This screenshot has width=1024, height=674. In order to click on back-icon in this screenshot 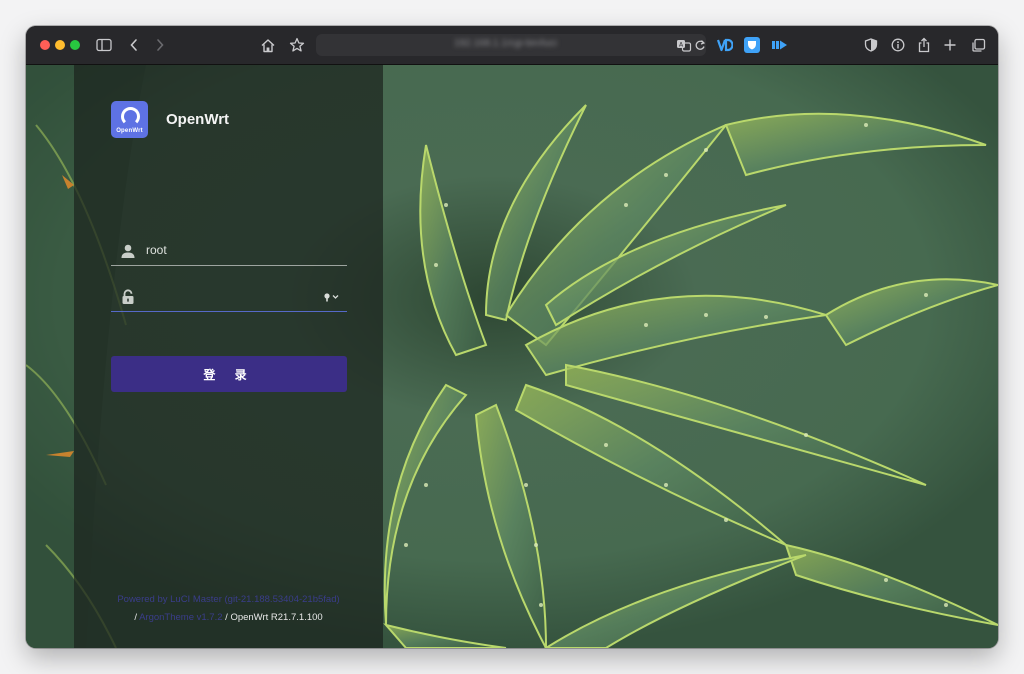, I will do `click(134, 45)`.